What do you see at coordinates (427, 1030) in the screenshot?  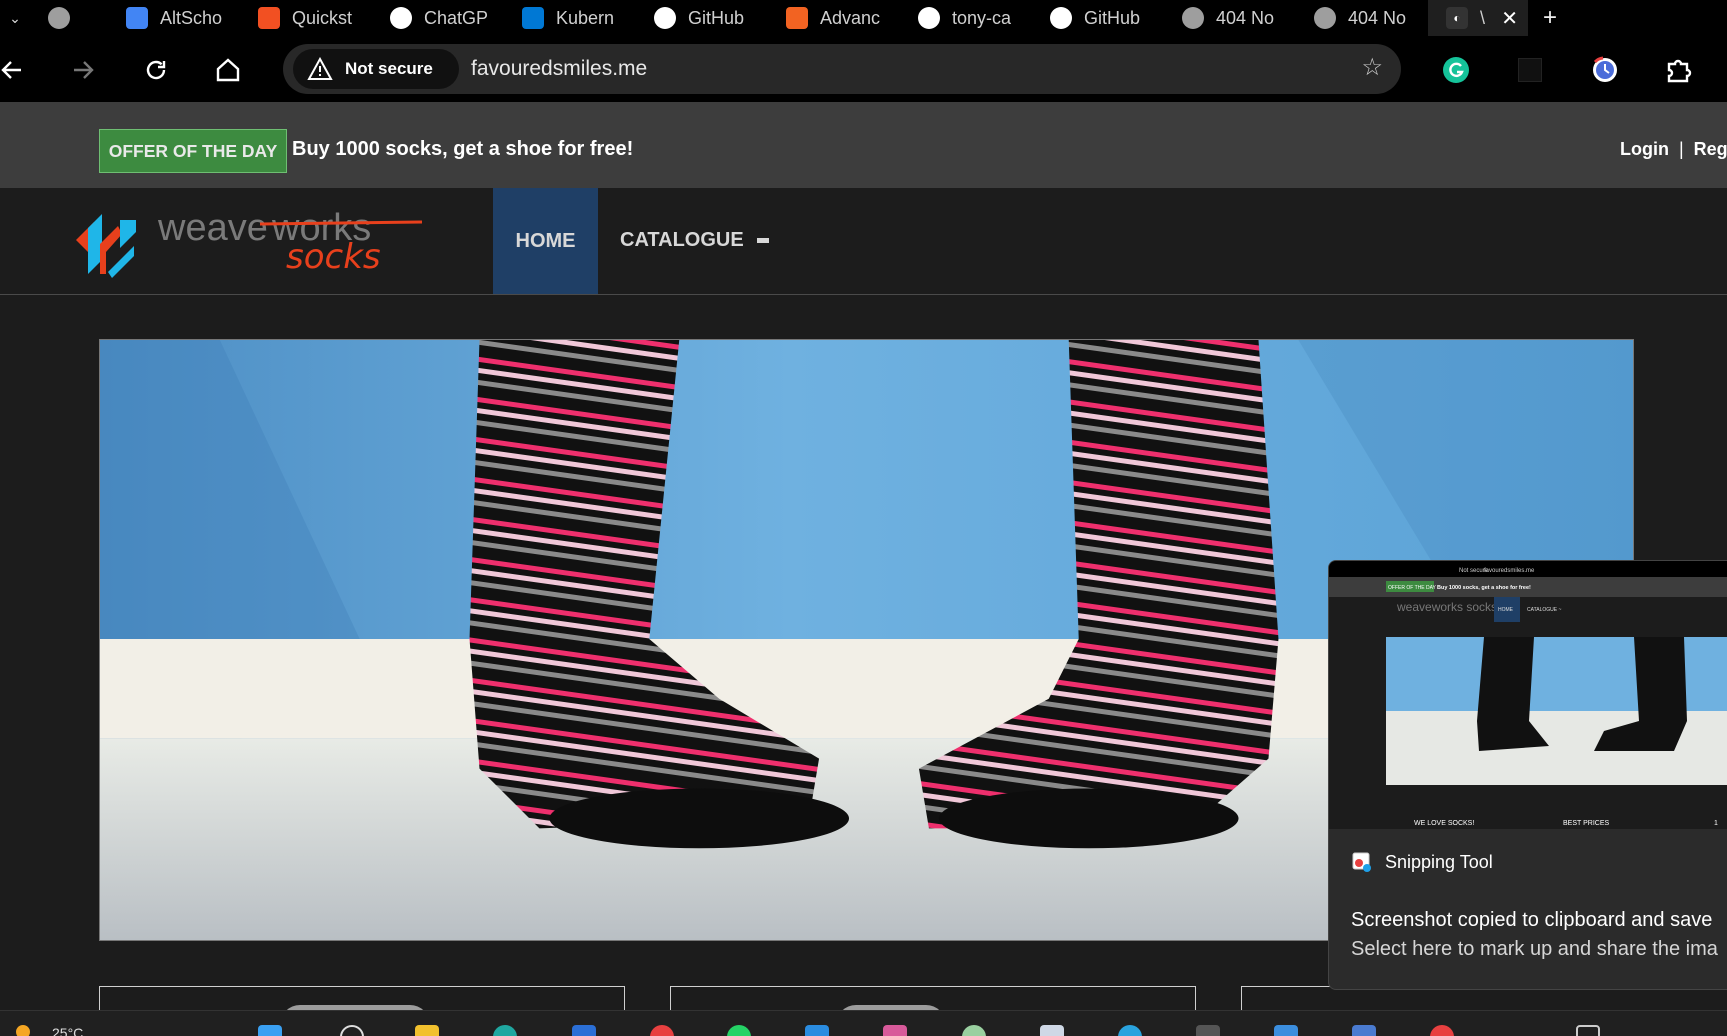 I see `file-explorer-icon` at bounding box center [427, 1030].